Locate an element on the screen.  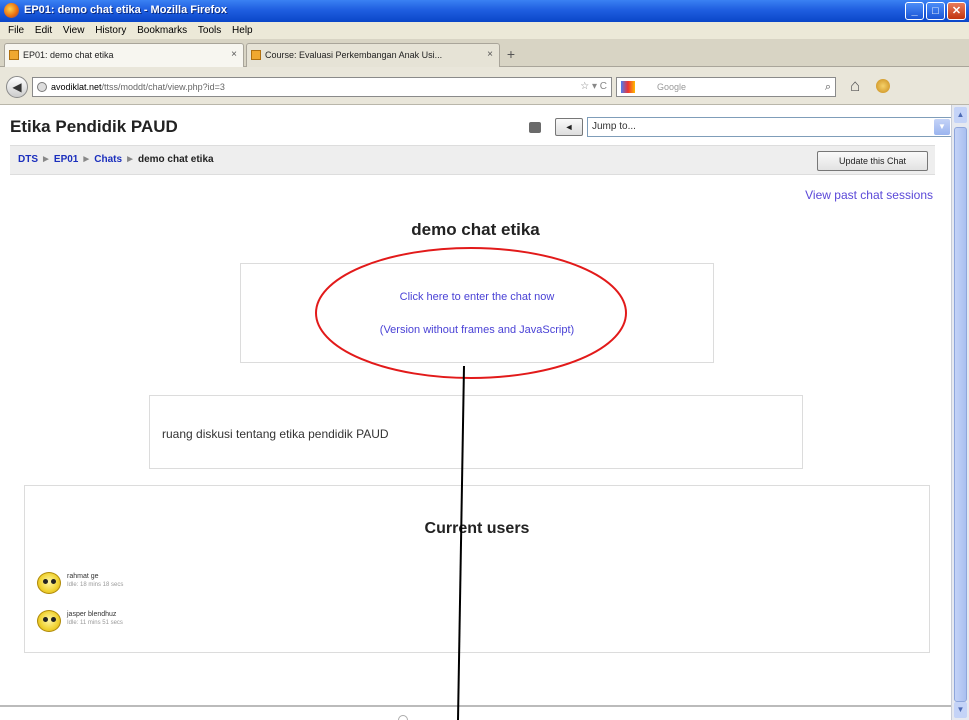
scrollbar-thumb is located at coordinates (960, 414).